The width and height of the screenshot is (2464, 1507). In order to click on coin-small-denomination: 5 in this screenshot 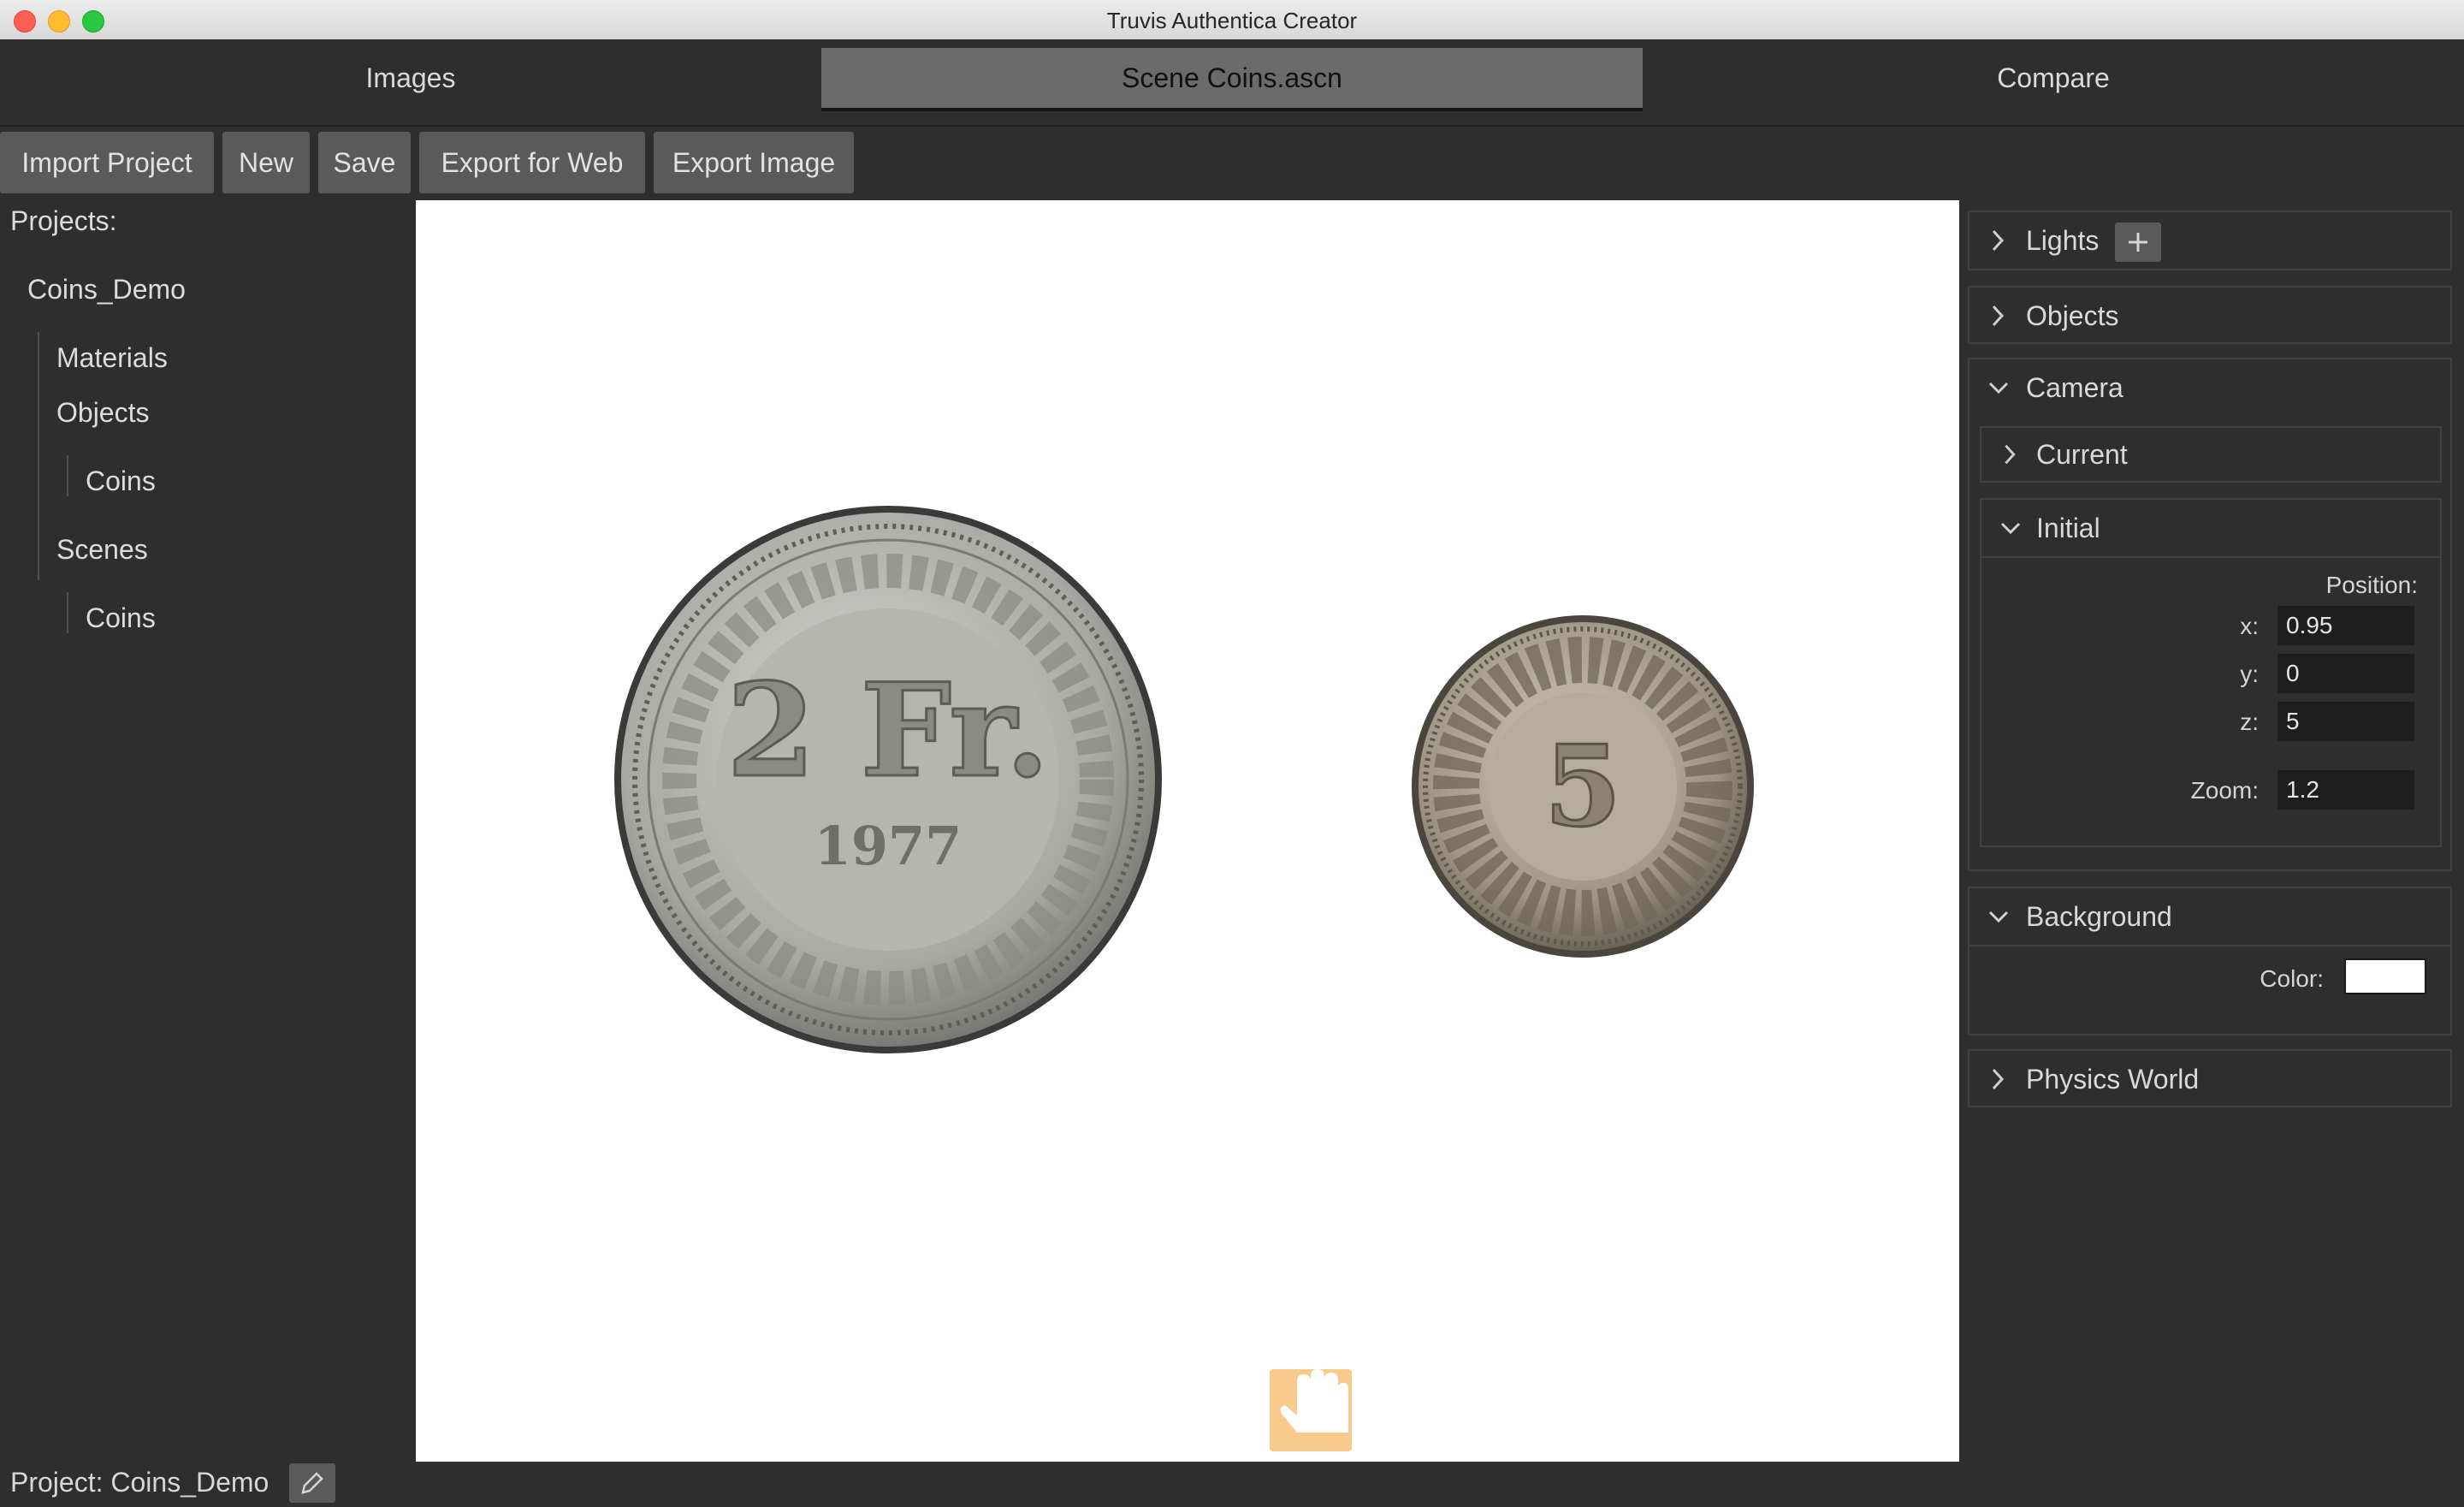, I will do `click(1582, 786)`.